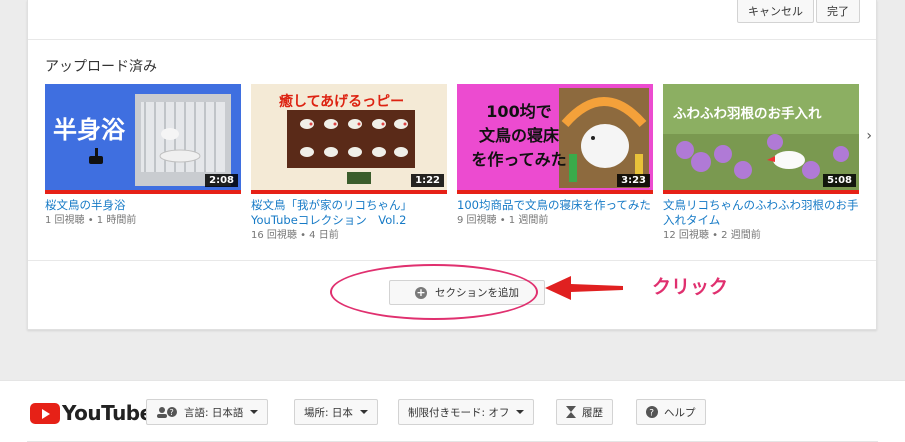  Describe the element at coordinates (434, 292) in the screenshot. I see `highlight-ellipse` at that location.